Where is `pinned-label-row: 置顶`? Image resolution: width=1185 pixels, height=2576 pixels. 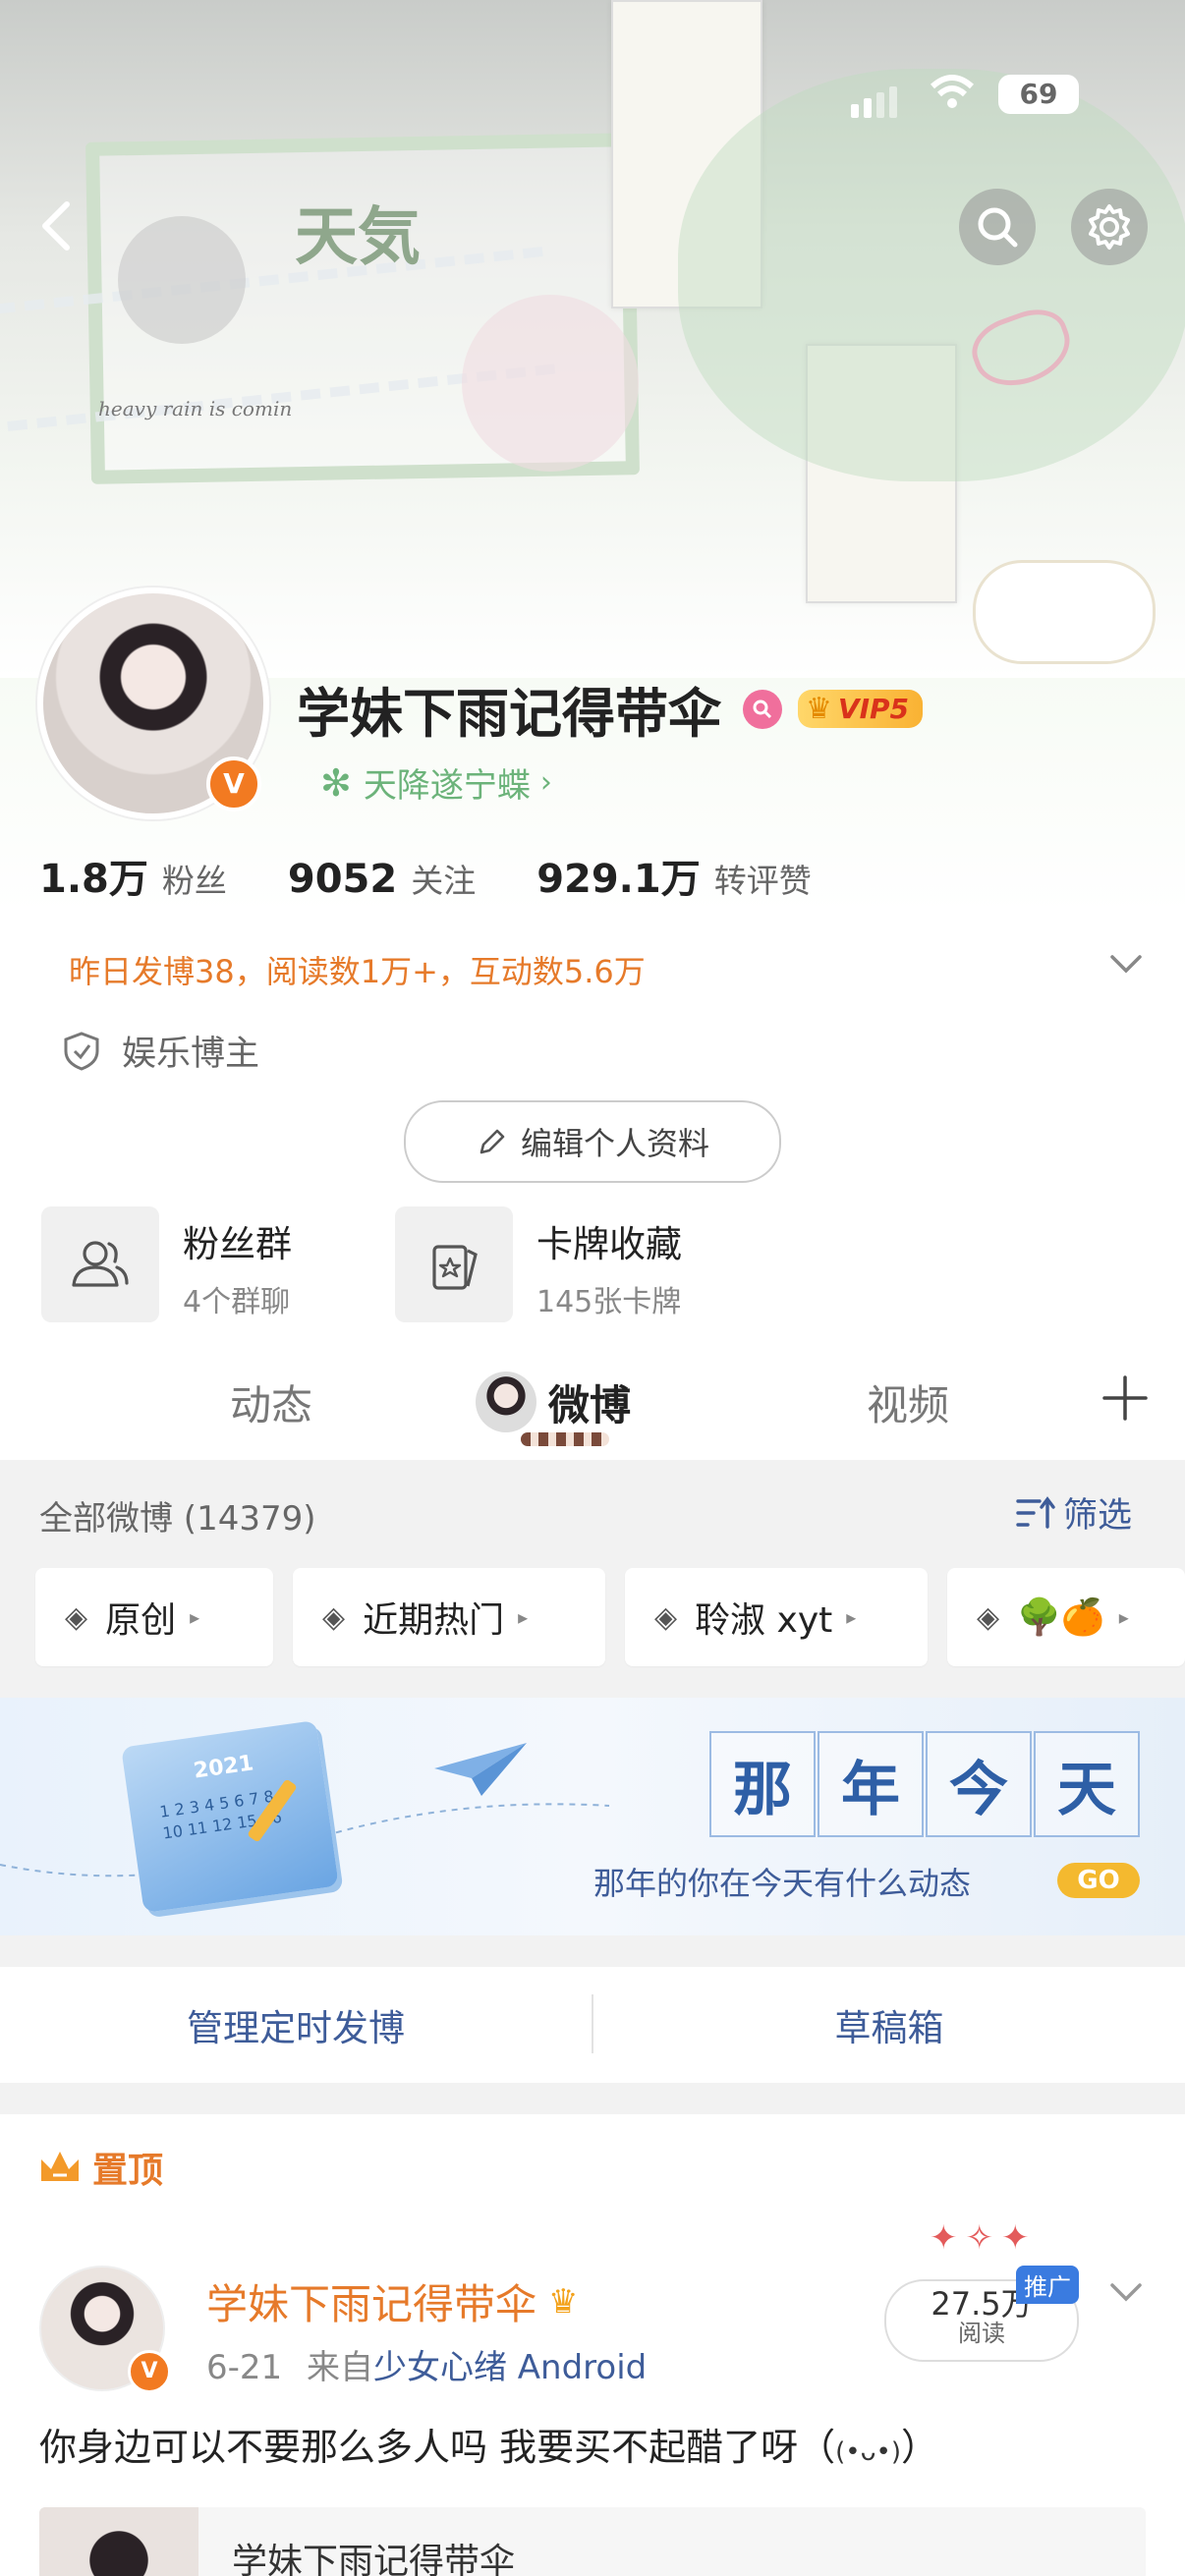
pinned-label-row: 置顶 is located at coordinates (100, 2167).